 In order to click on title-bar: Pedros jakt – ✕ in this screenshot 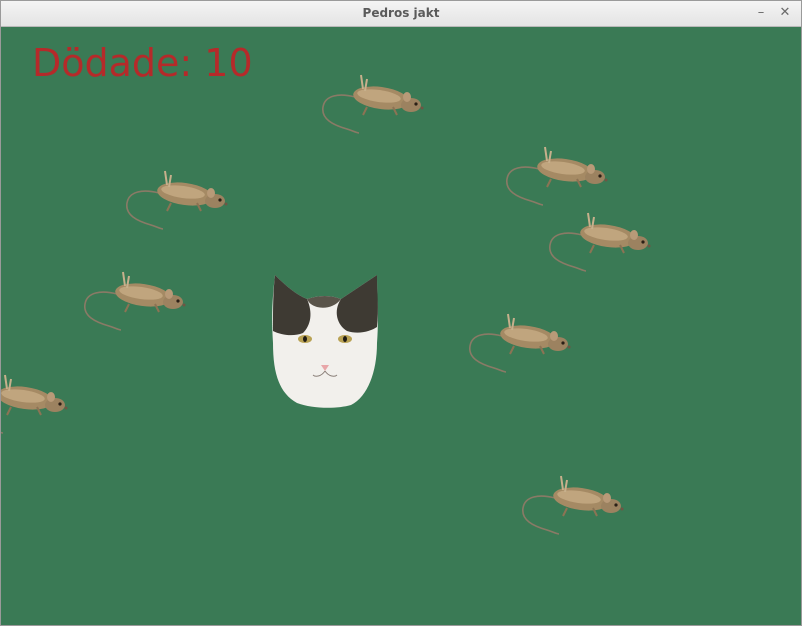, I will do `click(401, 14)`.